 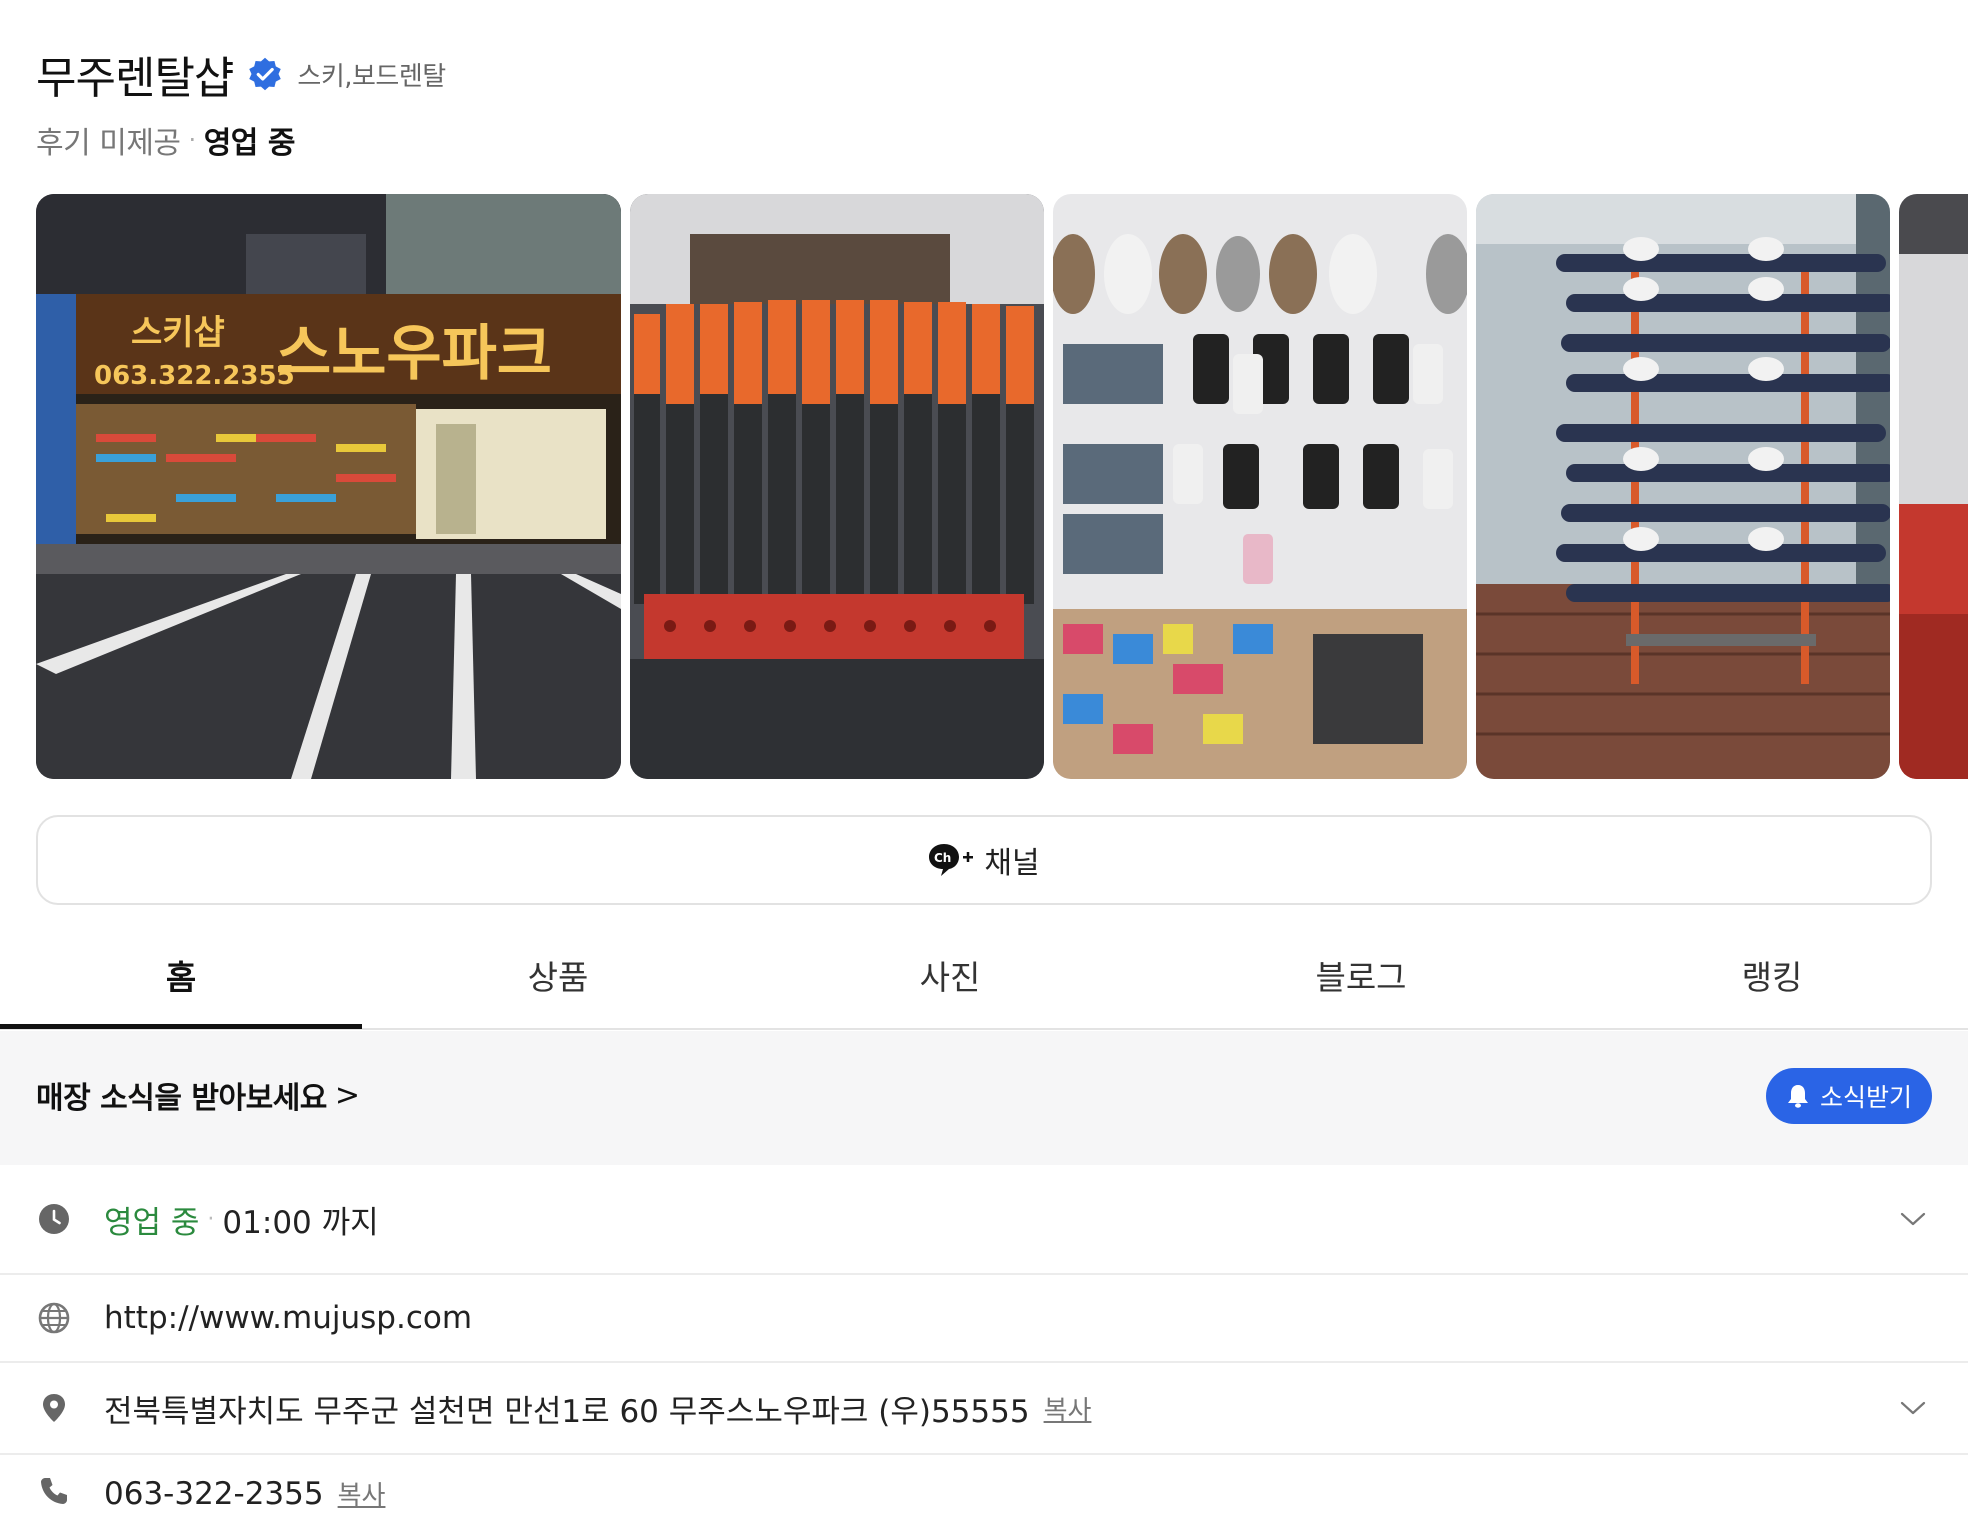 I want to click on phone-number: 063-322-2355, so click(x=214, y=1494).